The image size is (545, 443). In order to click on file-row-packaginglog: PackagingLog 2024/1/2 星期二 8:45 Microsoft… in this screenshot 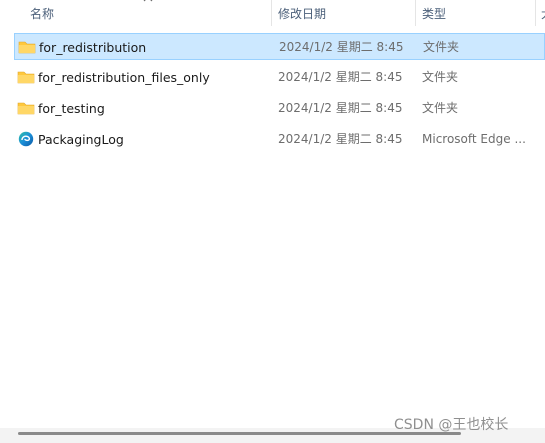, I will do `click(279, 139)`.